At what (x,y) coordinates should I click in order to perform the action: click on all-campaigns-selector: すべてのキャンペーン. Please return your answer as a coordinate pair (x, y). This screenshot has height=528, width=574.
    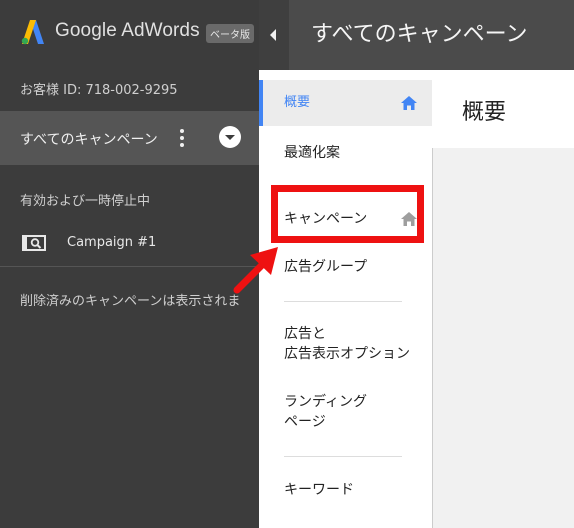
    Looking at the image, I should click on (129, 138).